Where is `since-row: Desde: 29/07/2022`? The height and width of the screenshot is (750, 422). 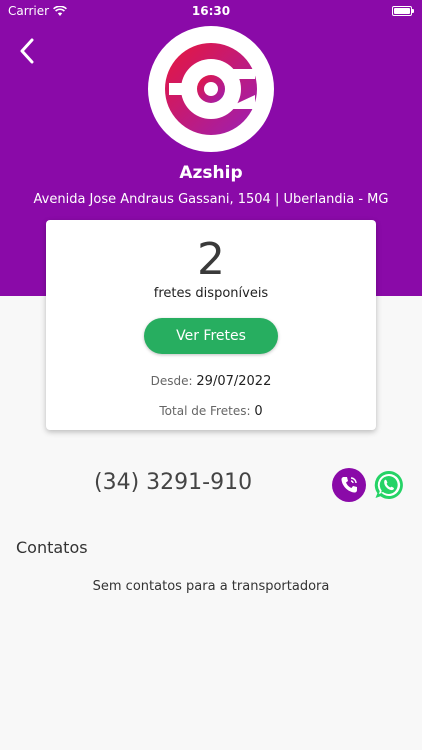 since-row: Desde: 29/07/2022 is located at coordinates (211, 381).